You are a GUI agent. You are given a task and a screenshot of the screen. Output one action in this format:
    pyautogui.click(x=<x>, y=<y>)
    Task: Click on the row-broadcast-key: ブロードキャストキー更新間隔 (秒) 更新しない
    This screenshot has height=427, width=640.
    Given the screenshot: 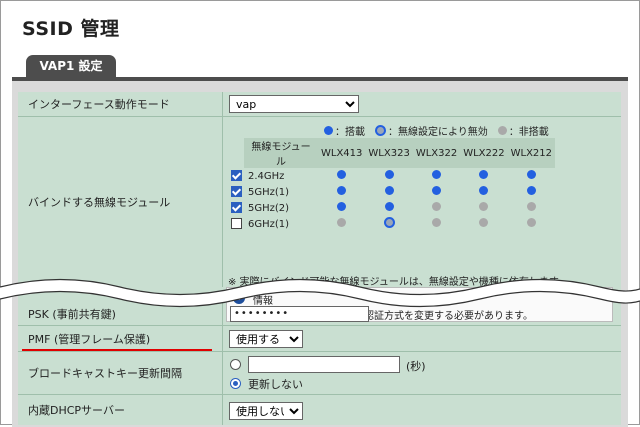 What is the action you would take?
    pyautogui.click(x=319, y=373)
    